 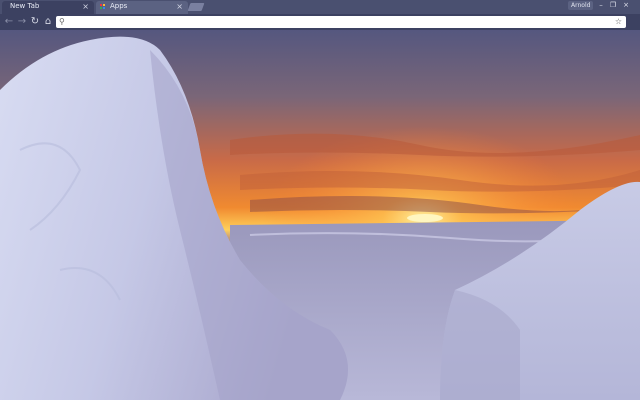 I want to click on new-tab-button, so click(x=196, y=7).